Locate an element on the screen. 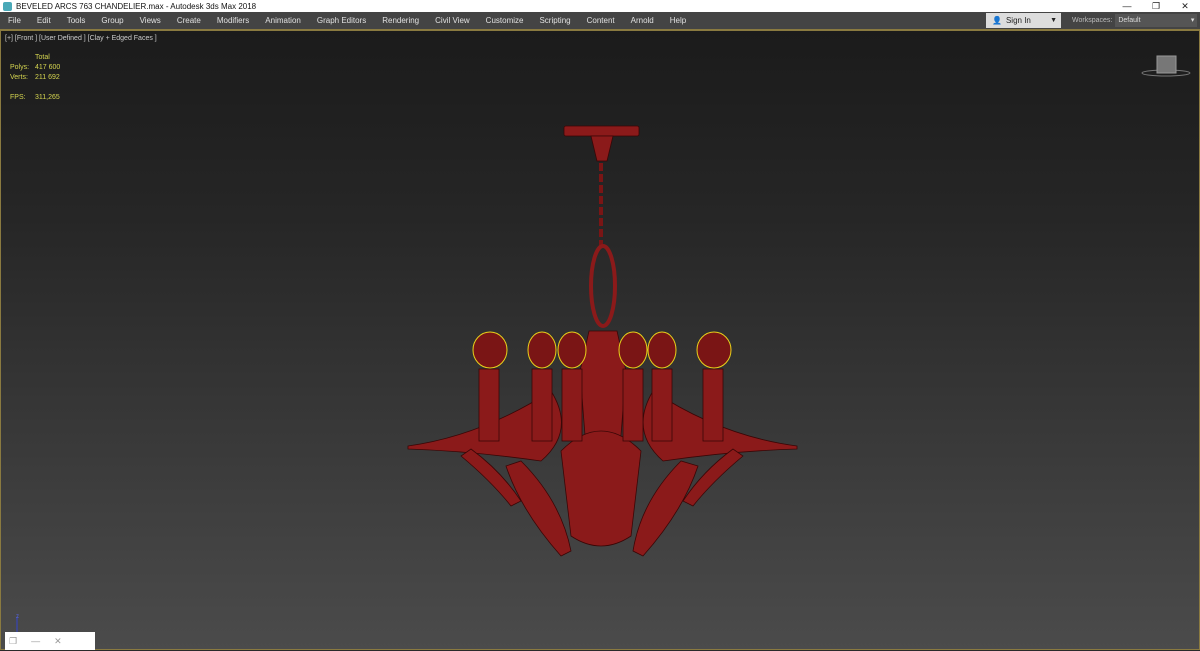  minimize-button: — is located at coordinates (1127, 6).